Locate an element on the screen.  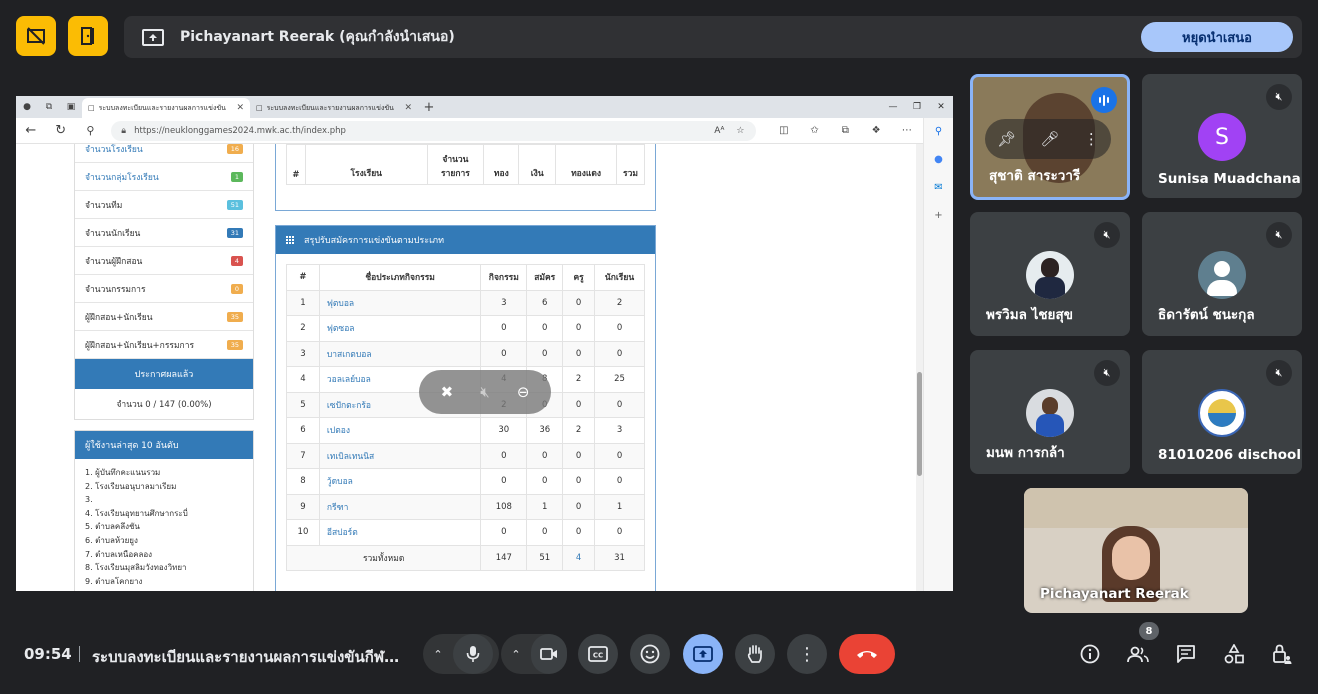
favorite-star-icon: ☆ is located at coordinates (740, 131).